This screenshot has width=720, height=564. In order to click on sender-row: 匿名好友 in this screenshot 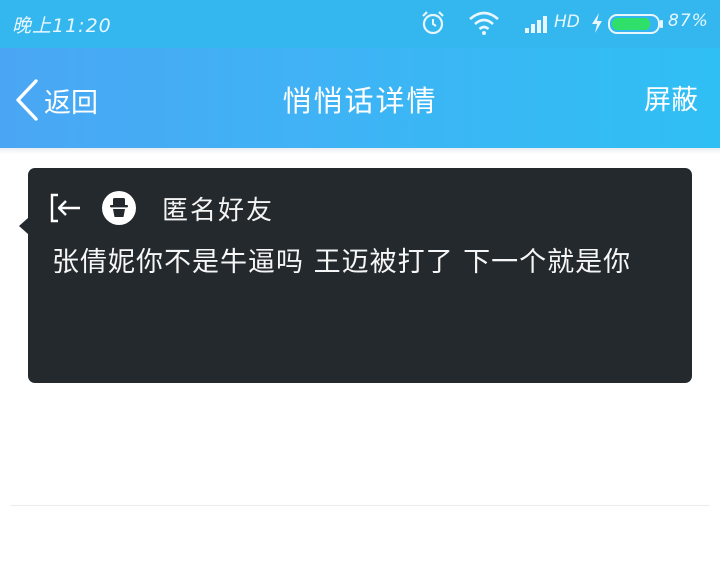, I will do `click(161, 208)`.